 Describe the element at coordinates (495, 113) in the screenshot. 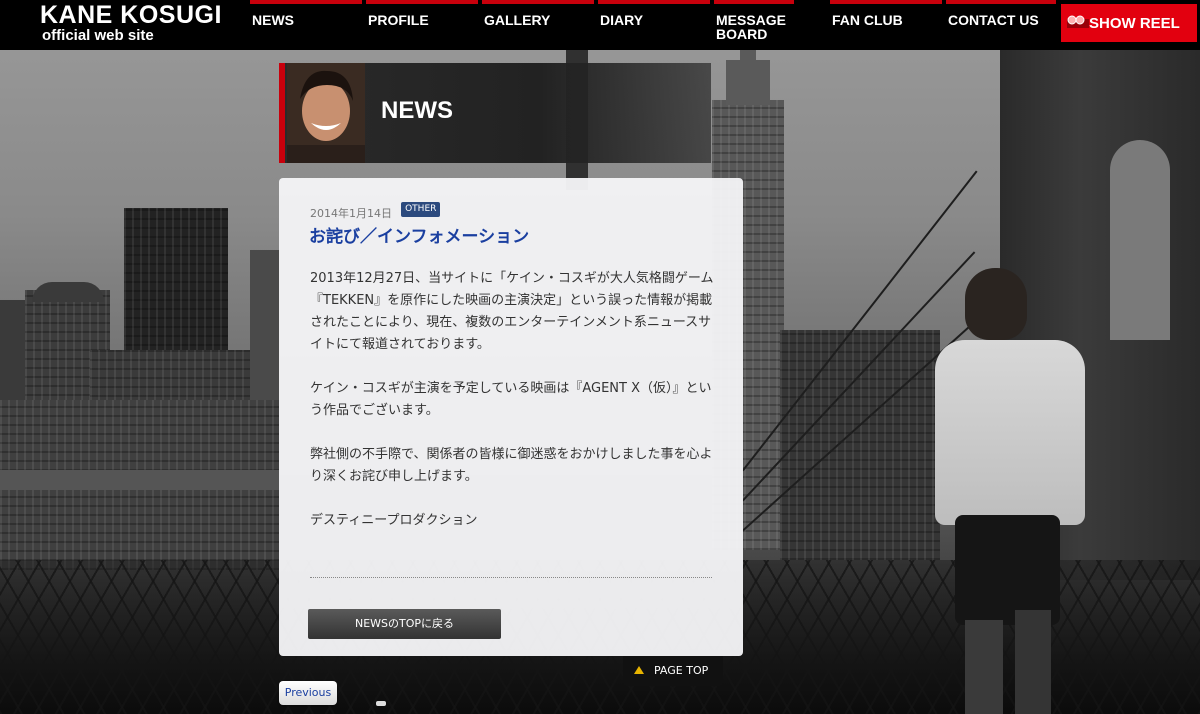

I see `news-section-banner: NEWS` at that location.